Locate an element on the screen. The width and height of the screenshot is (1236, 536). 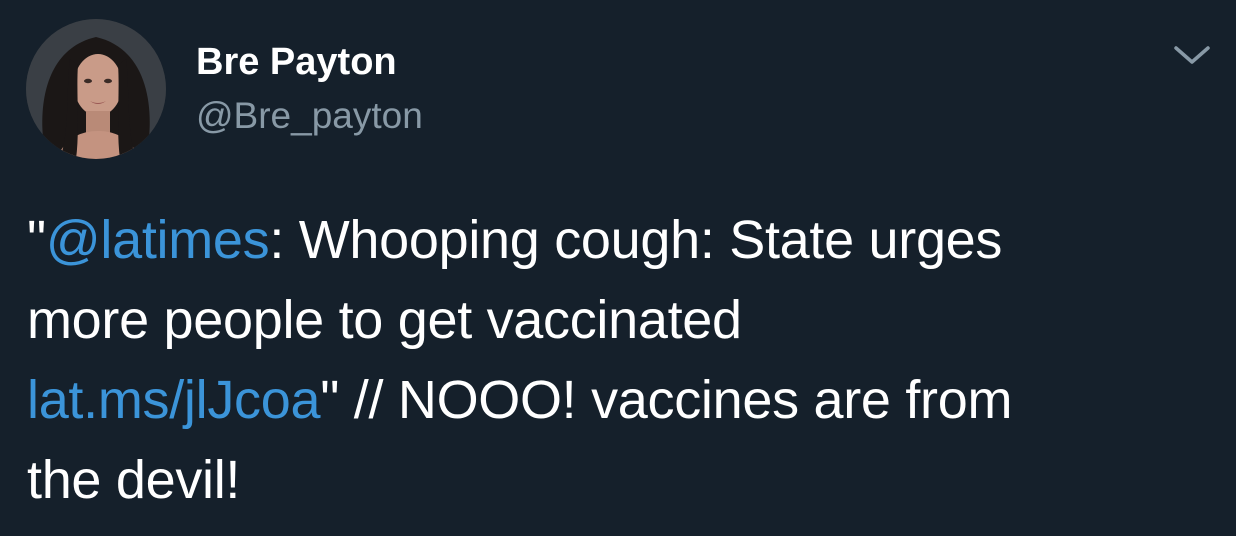
author-display-name: Bre Payton is located at coordinates (296, 62).